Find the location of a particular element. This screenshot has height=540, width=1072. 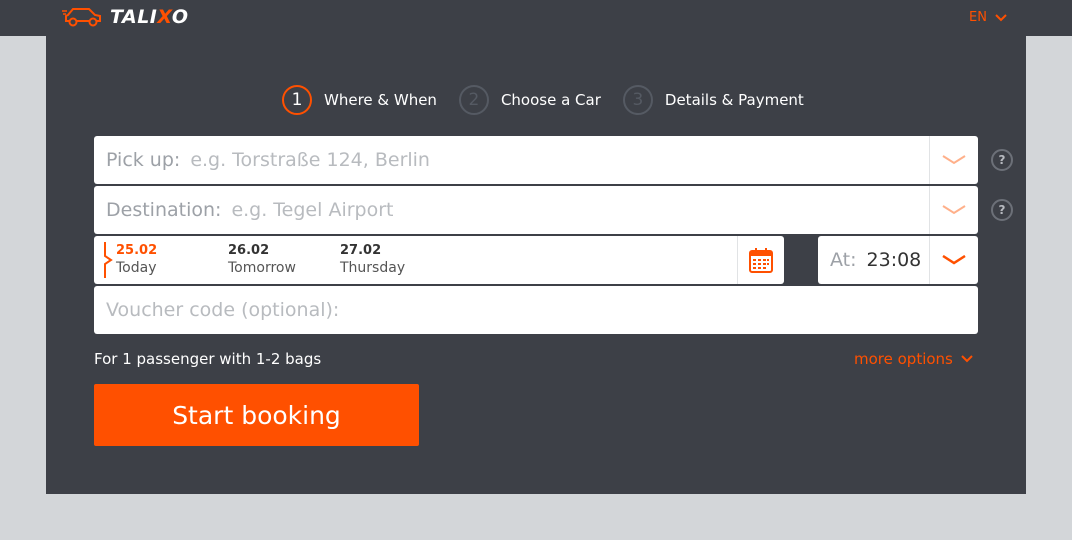

date-value: 27.02 is located at coordinates (361, 250).